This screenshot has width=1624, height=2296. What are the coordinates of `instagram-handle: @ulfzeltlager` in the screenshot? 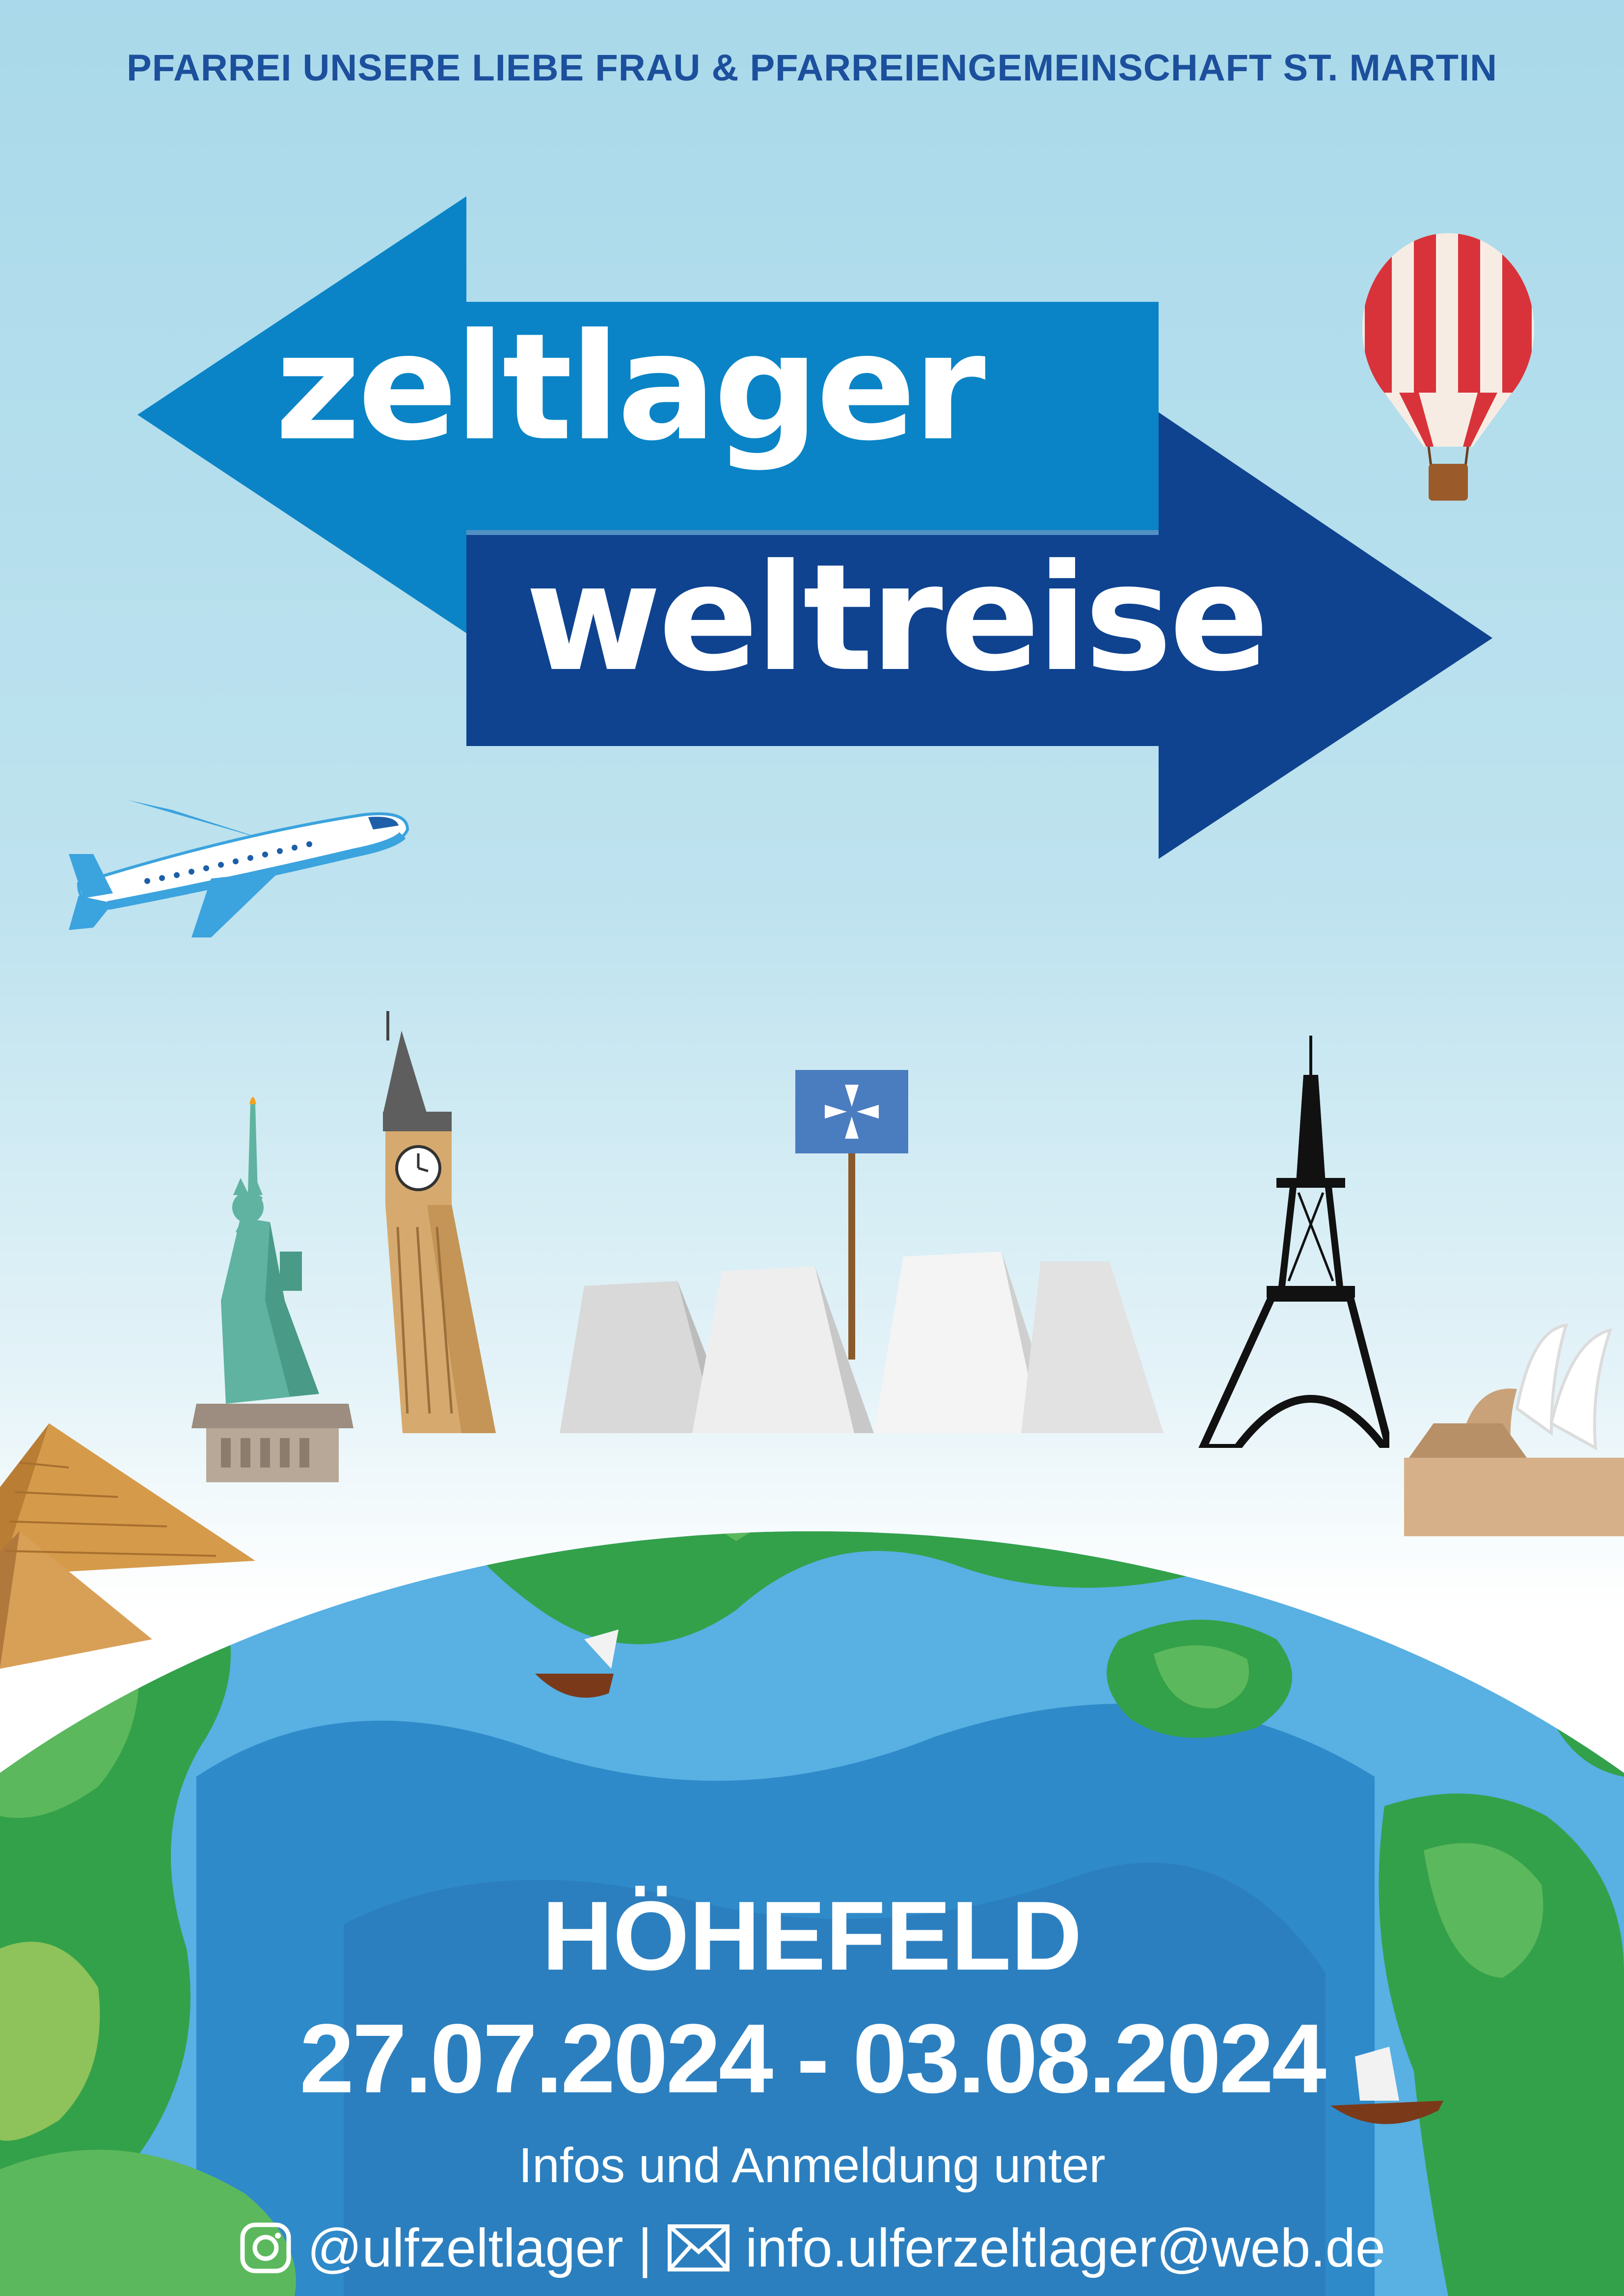 It's located at (465, 2248).